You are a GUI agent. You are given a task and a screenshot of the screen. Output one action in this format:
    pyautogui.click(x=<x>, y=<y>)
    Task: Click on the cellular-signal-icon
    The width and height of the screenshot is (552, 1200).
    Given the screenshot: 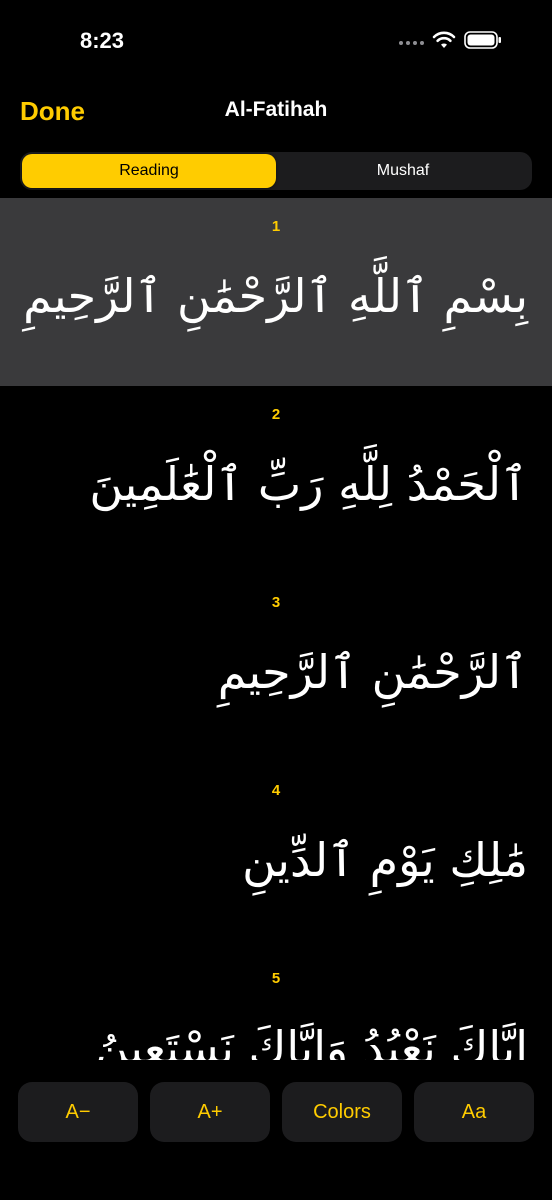 What is the action you would take?
    pyautogui.click(x=411, y=42)
    